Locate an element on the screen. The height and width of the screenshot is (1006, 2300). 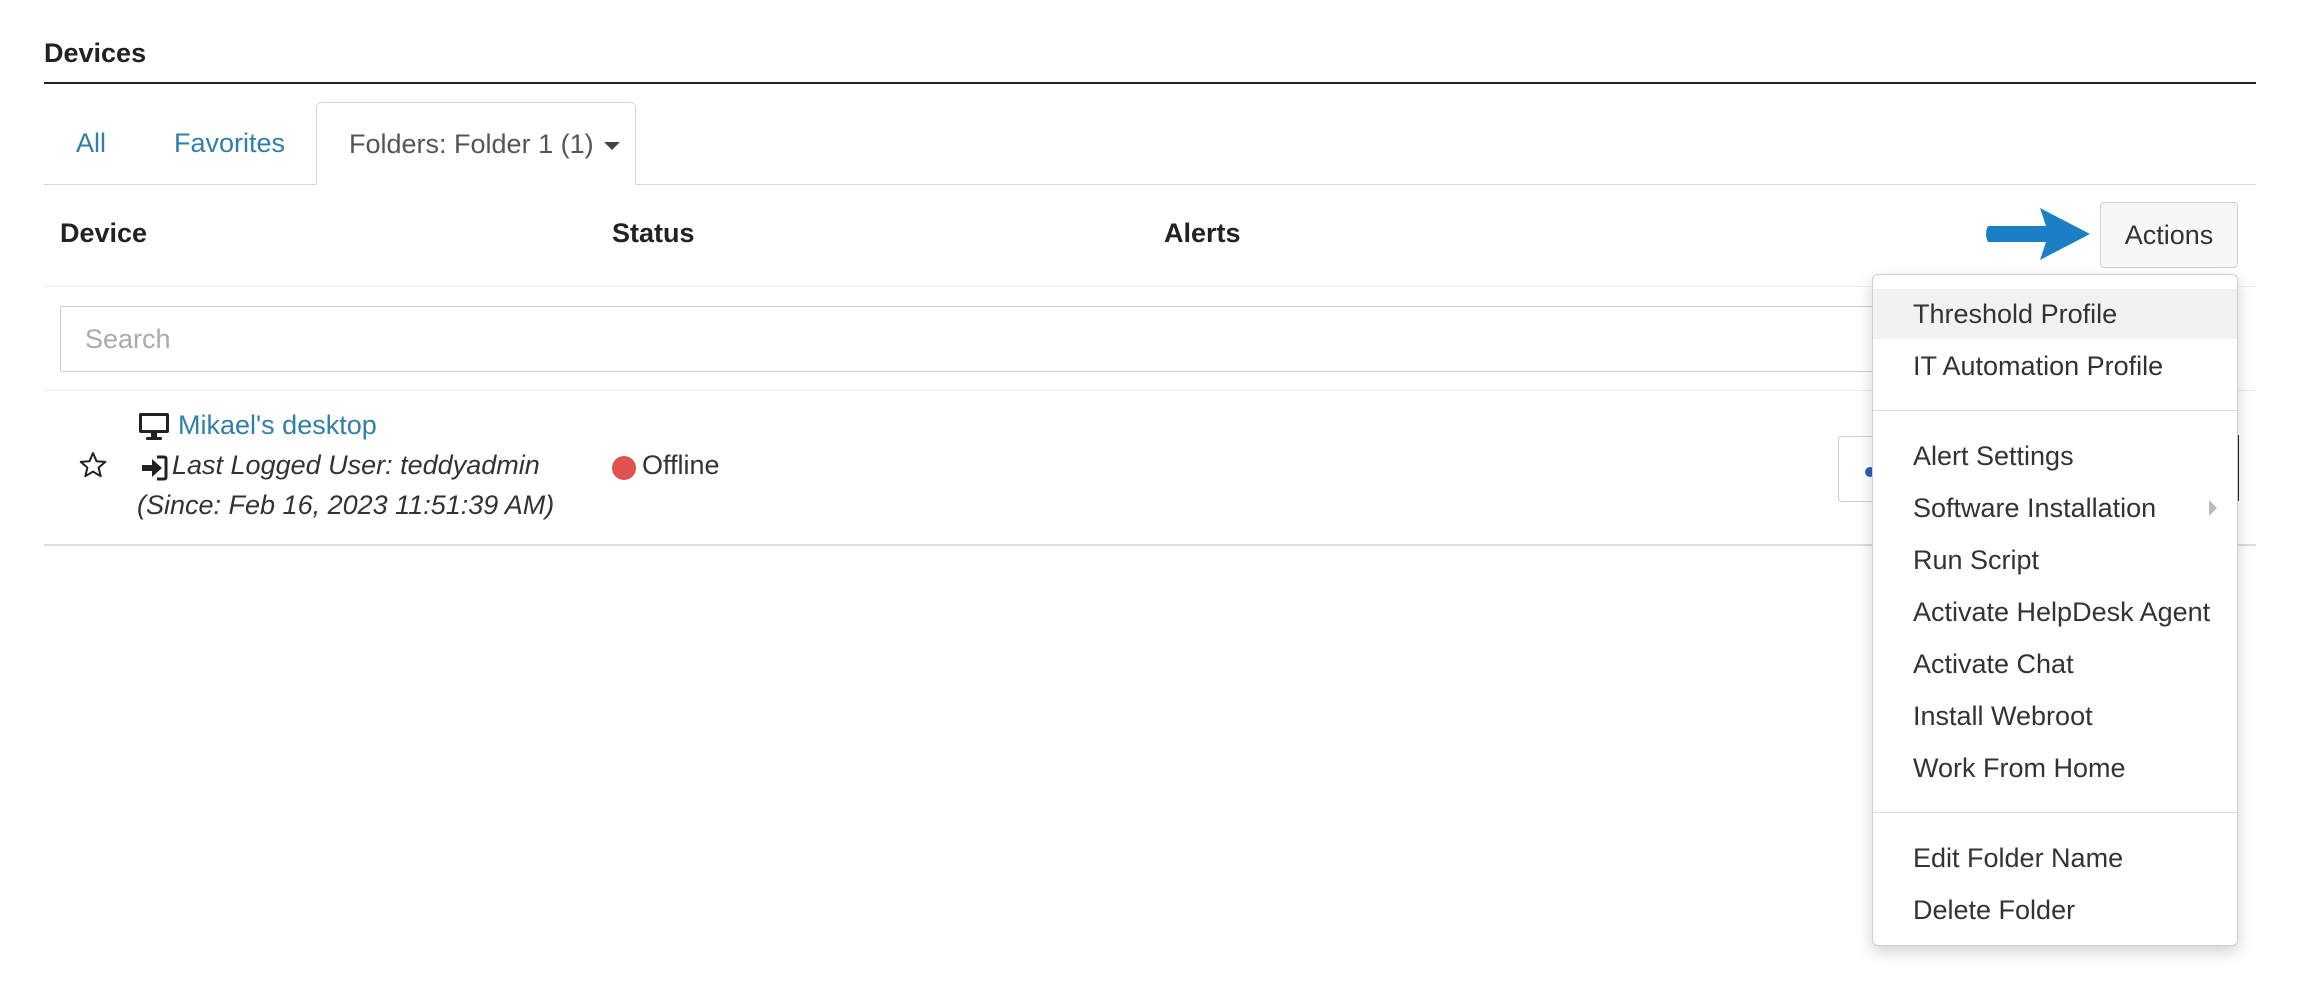
actions-button: Actions is located at coordinates (2169, 235).